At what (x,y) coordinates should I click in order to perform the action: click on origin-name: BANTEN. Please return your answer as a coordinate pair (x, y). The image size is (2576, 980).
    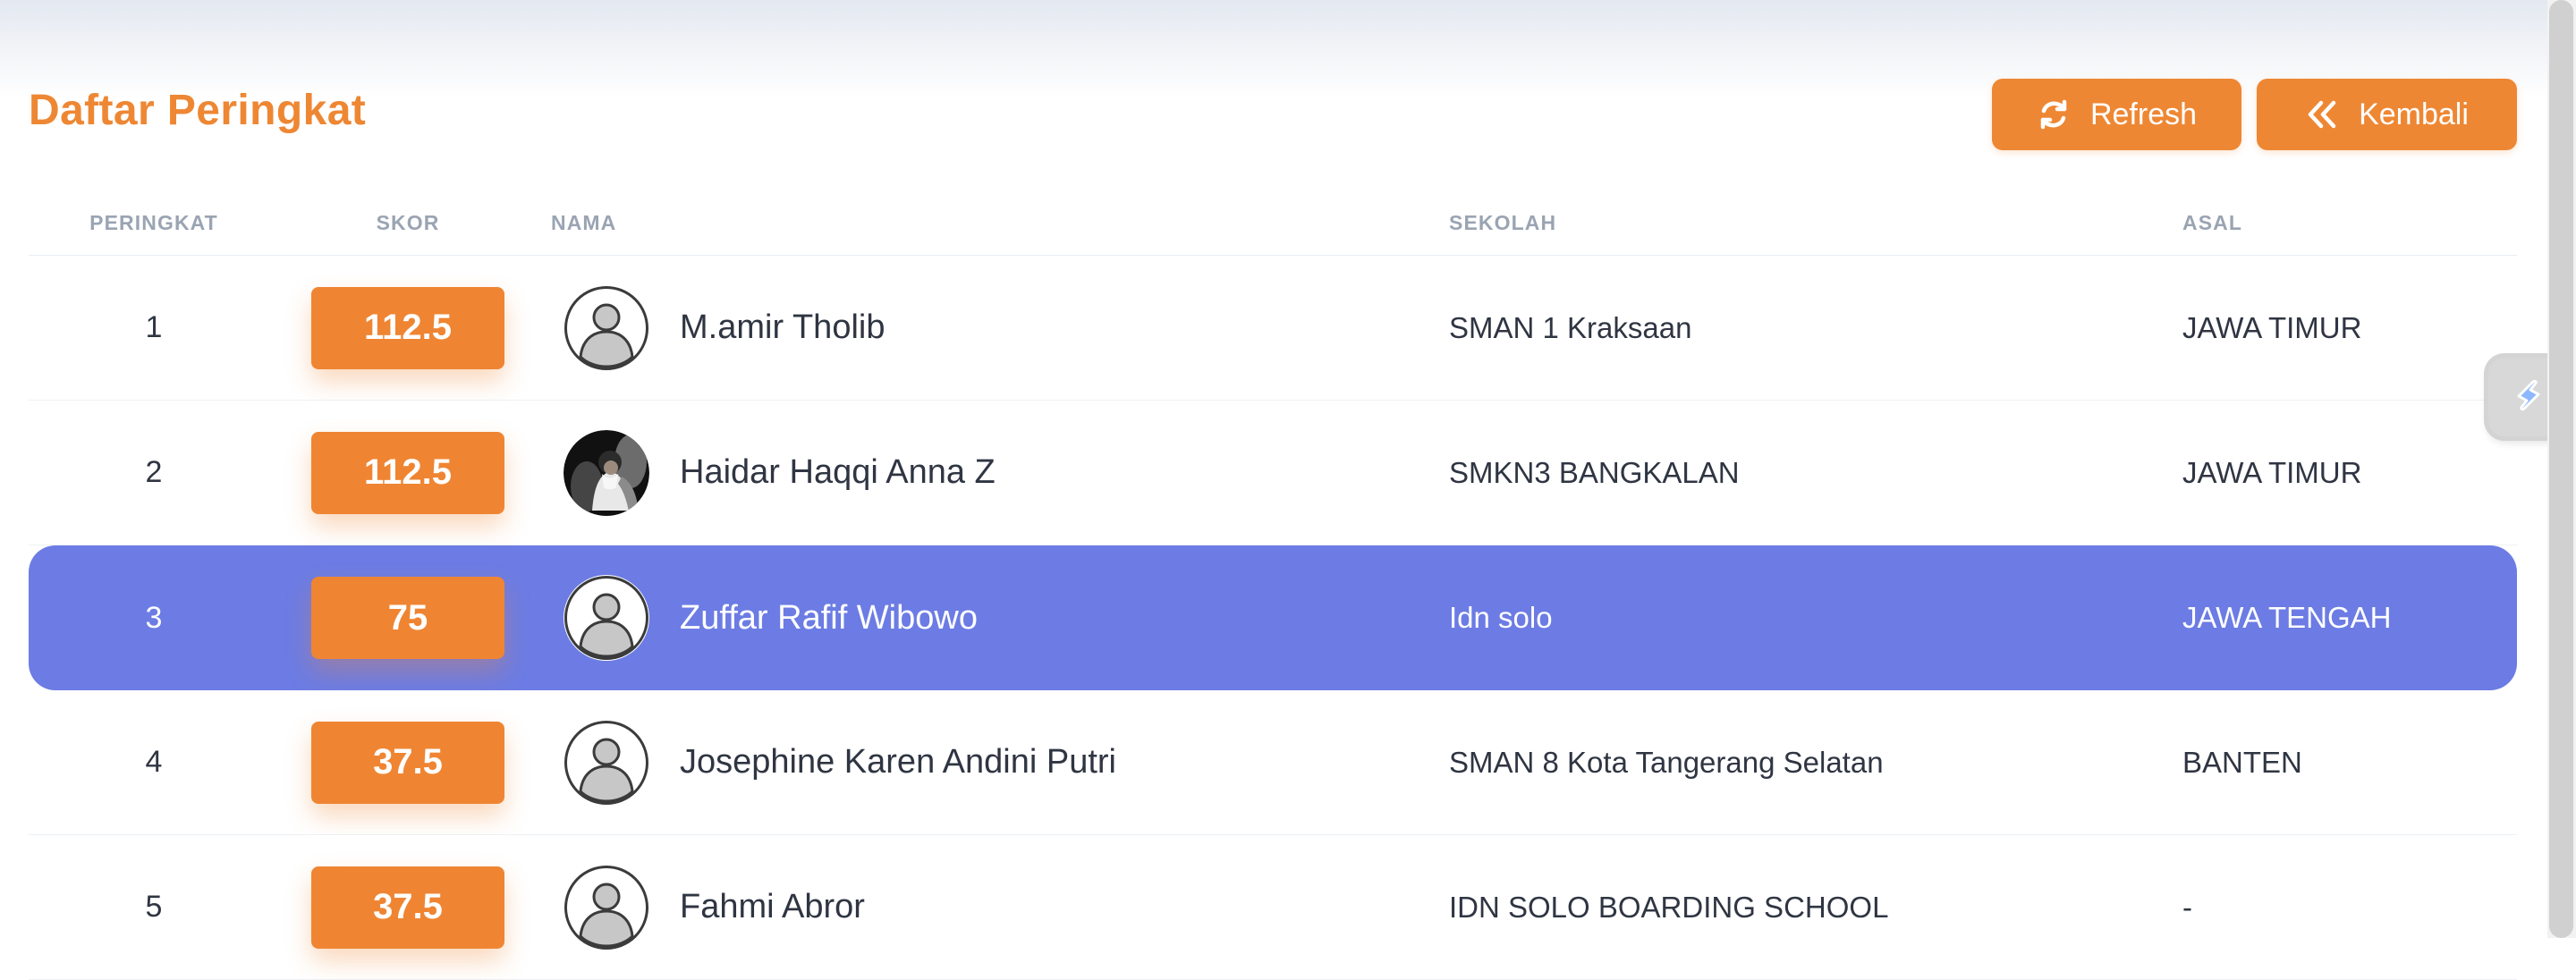
    Looking at the image, I should click on (2242, 762).